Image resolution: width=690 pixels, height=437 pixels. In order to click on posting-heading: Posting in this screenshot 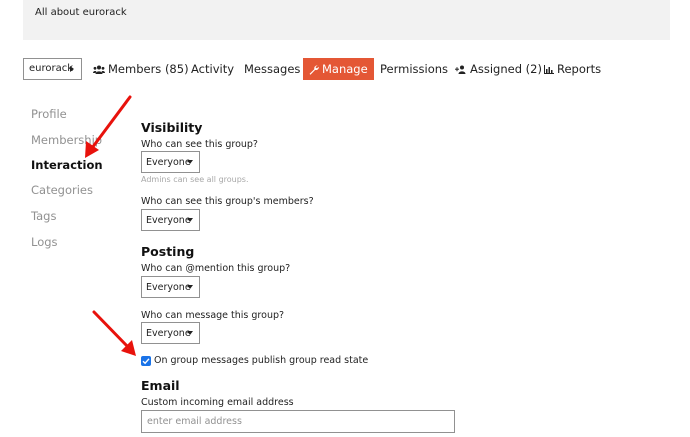, I will do `click(168, 251)`.